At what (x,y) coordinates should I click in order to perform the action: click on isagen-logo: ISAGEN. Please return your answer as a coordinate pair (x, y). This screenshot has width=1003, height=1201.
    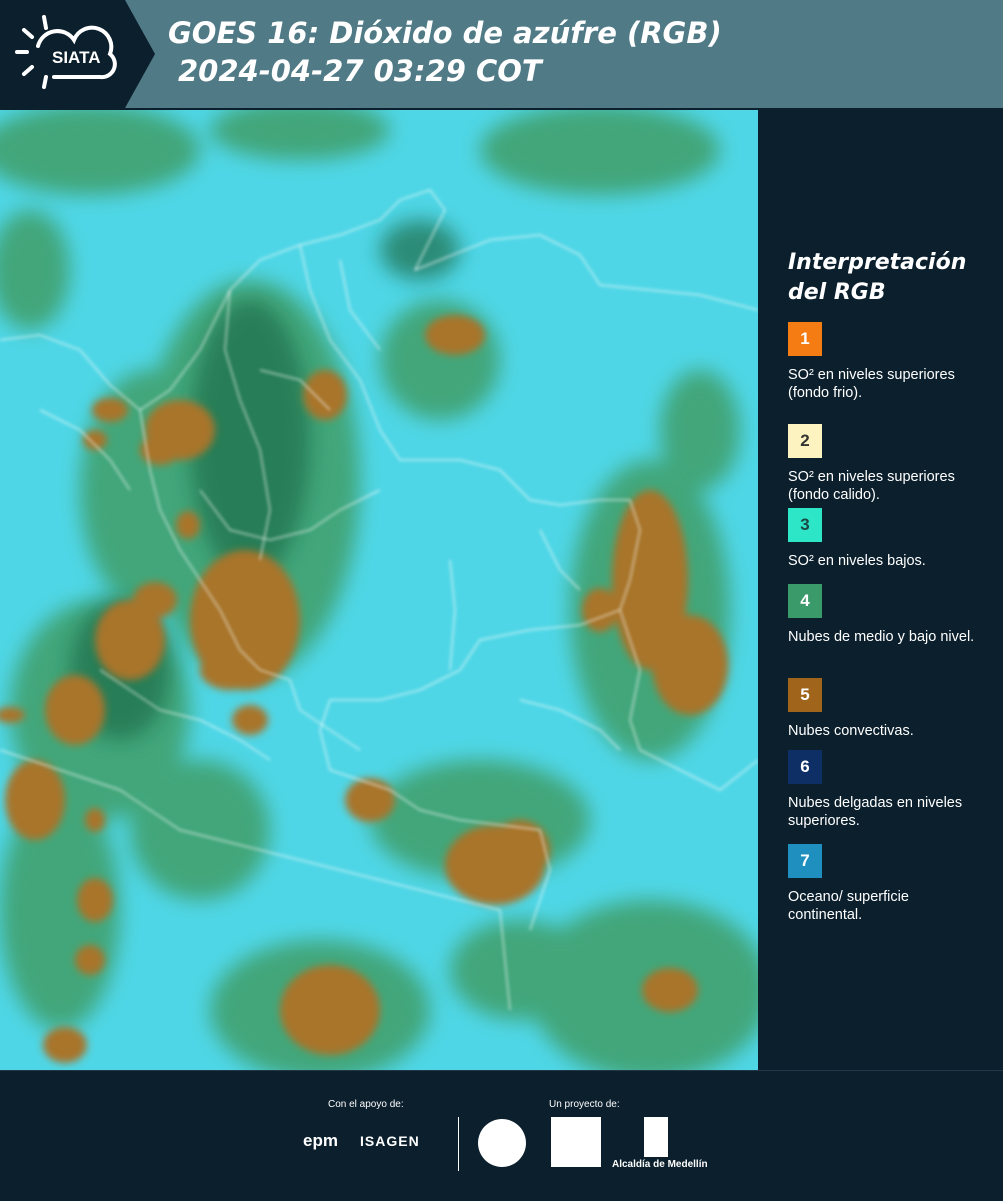
    Looking at the image, I should click on (390, 1141).